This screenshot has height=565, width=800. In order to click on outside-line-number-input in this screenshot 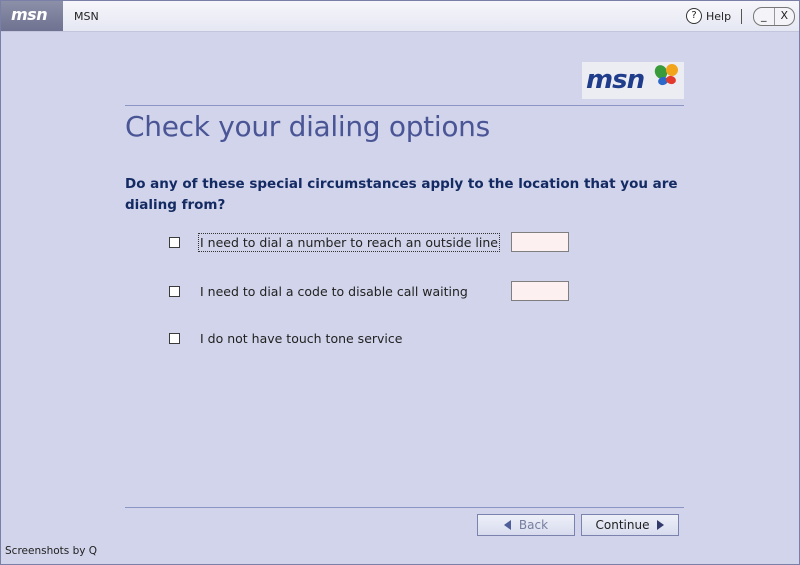, I will do `click(540, 242)`.